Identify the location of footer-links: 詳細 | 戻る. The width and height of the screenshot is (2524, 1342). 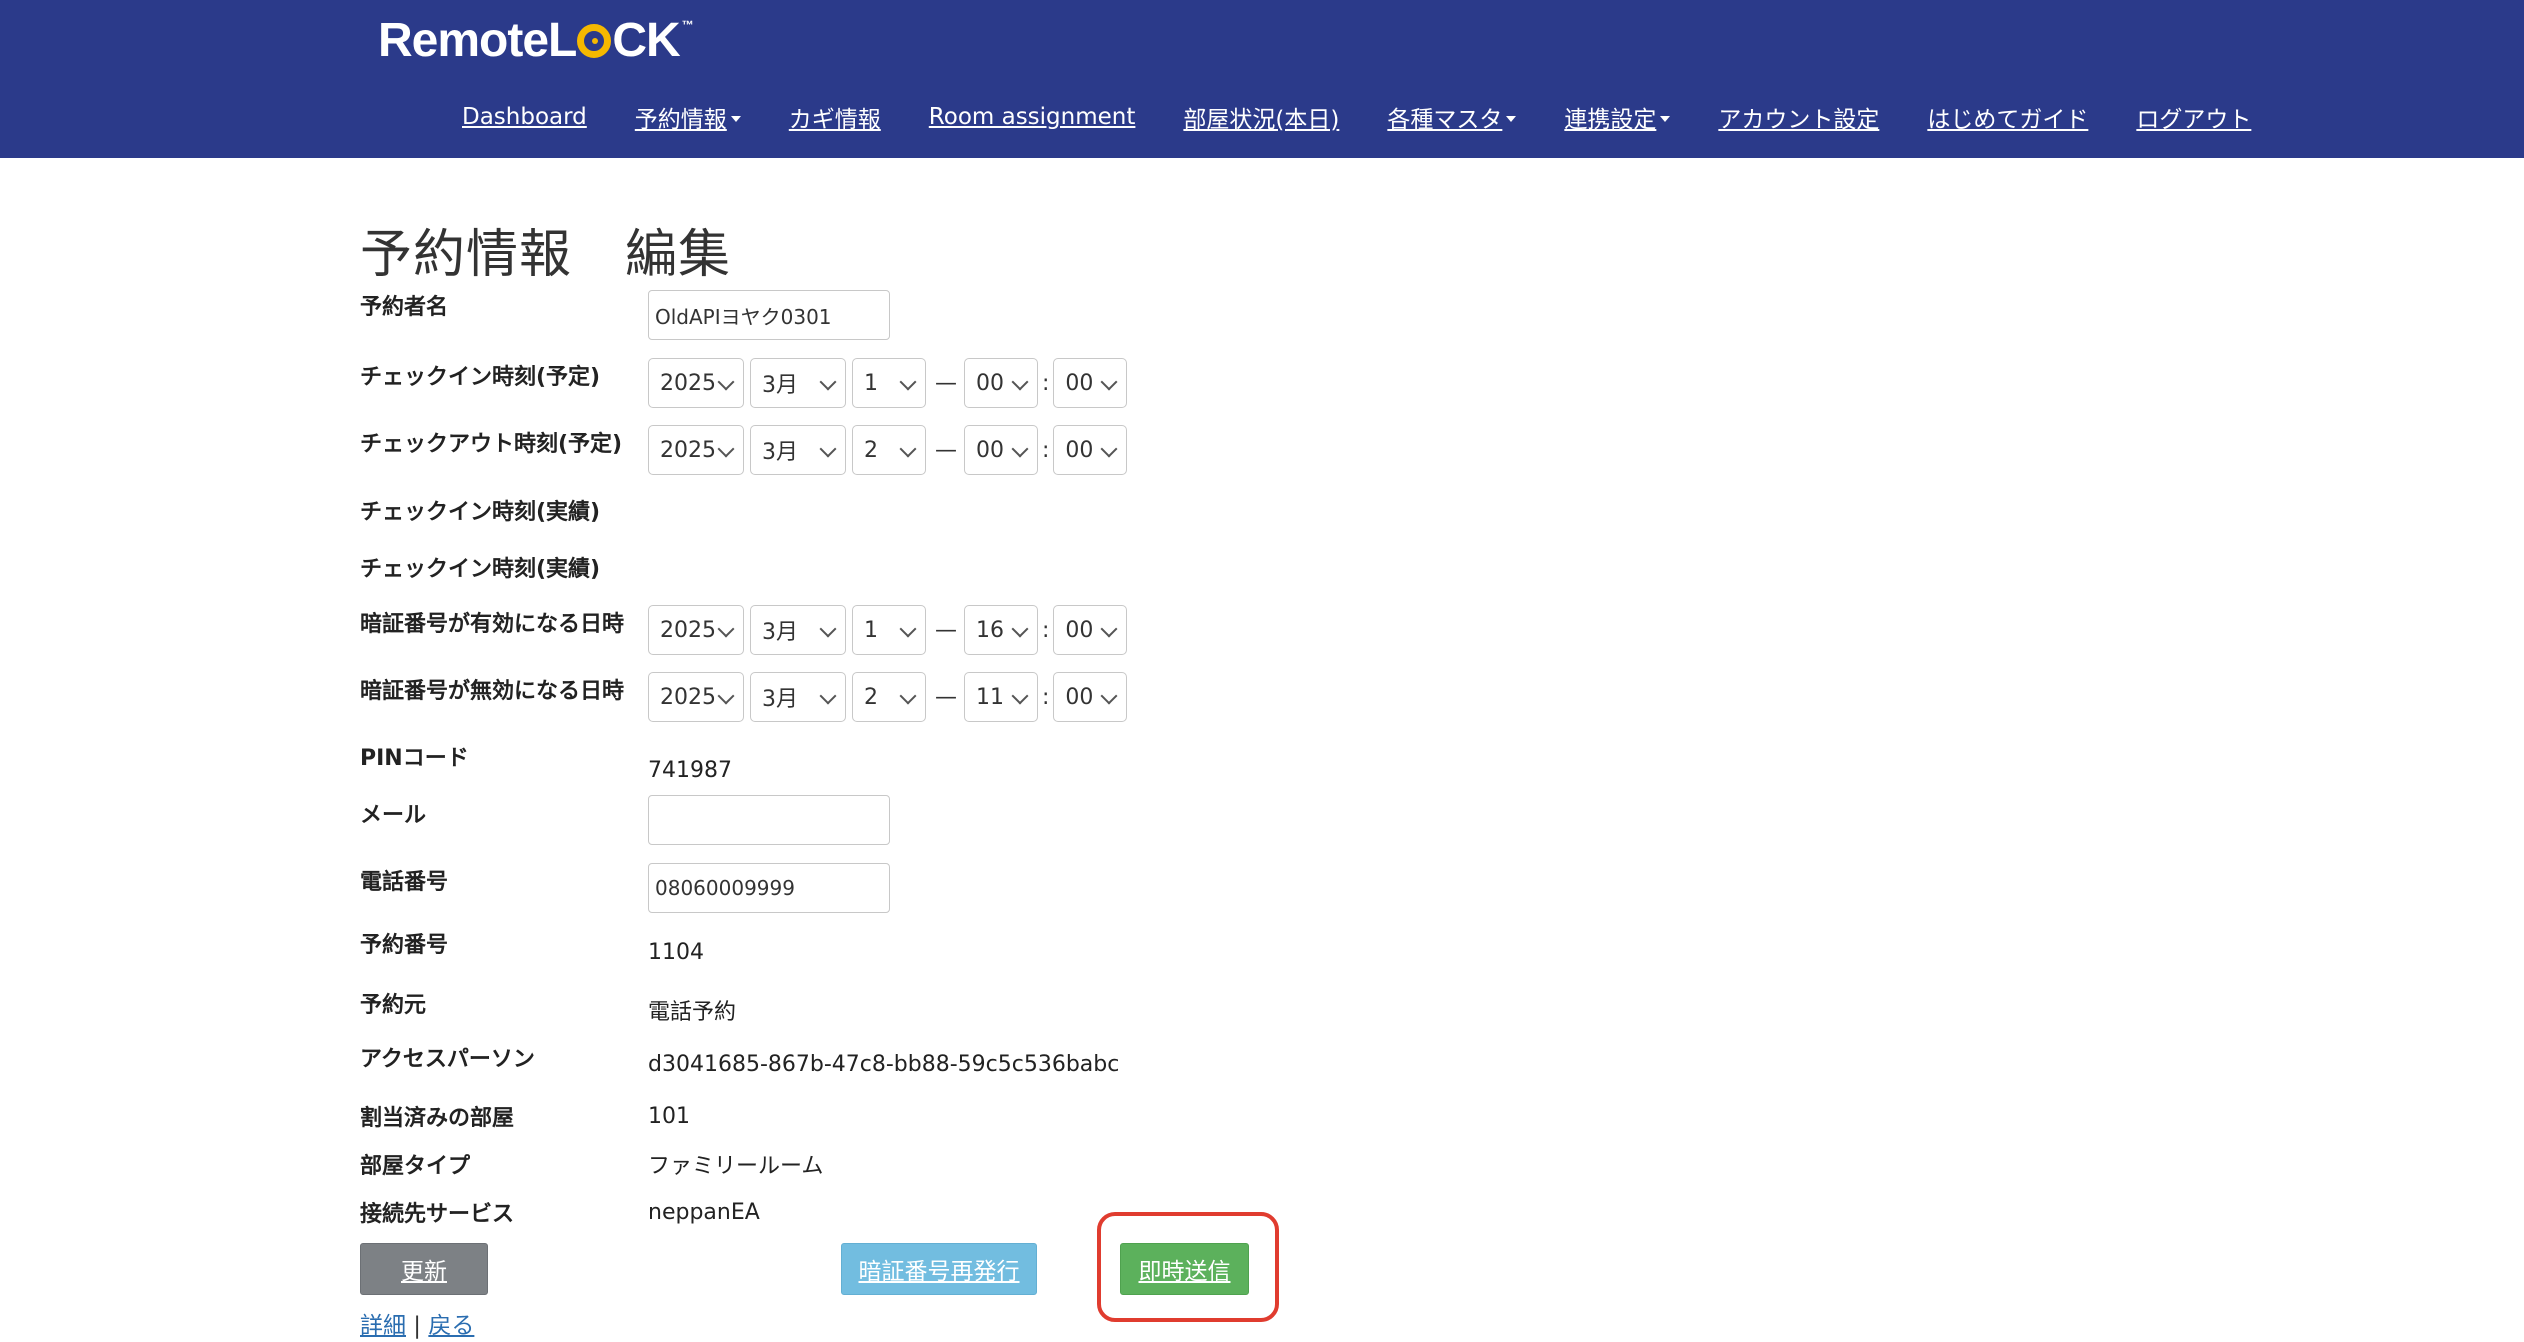
(417, 1323).